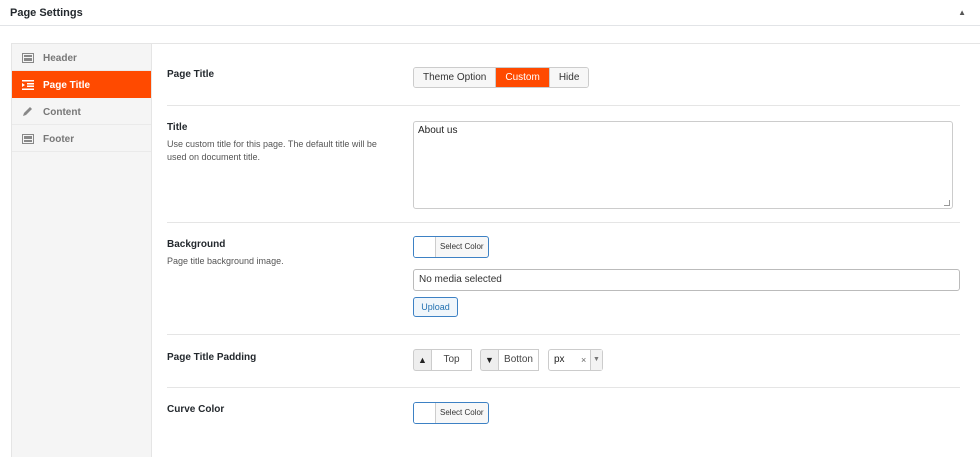 This screenshot has height=457, width=980. What do you see at coordinates (82, 250) in the screenshot?
I see `settings-sidebar: Header Page Title Content Footer` at bounding box center [82, 250].